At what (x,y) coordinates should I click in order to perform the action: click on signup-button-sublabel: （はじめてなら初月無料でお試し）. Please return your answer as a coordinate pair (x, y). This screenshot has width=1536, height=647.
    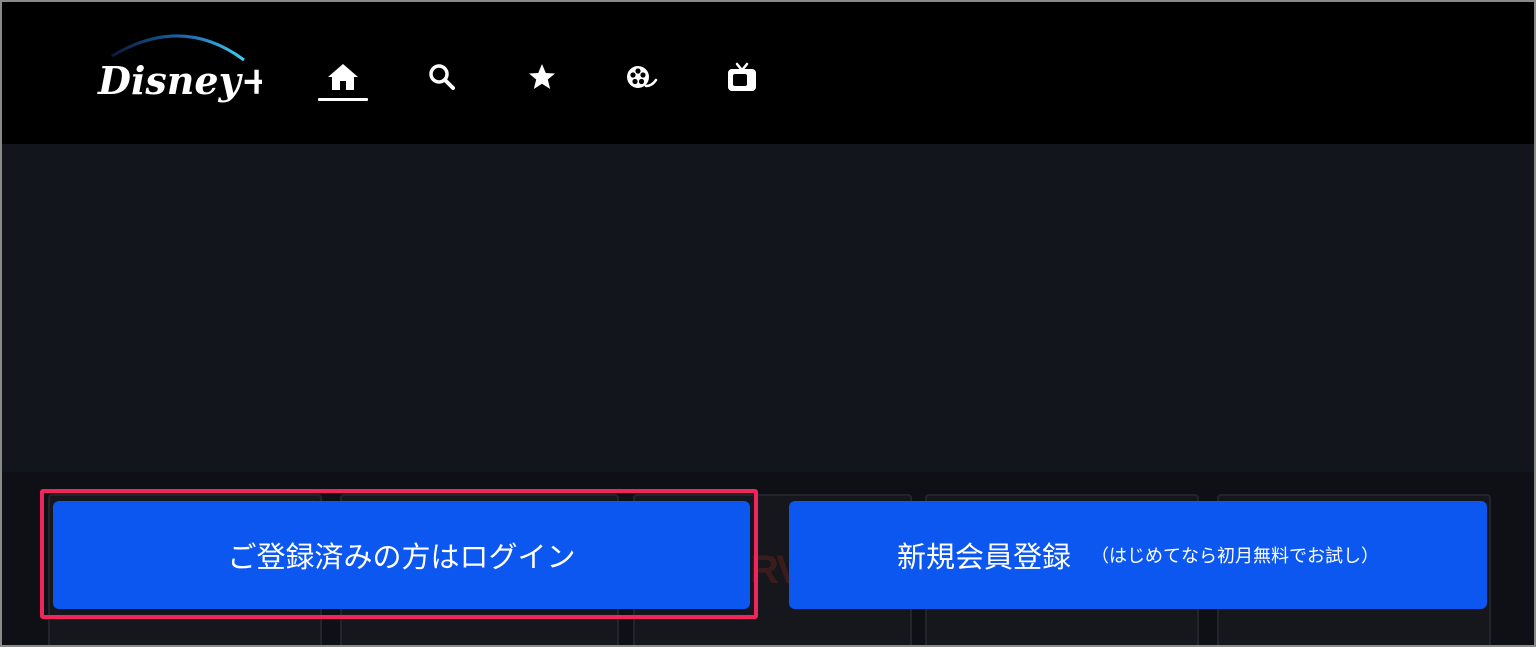
    Looking at the image, I should click on (1235, 556).